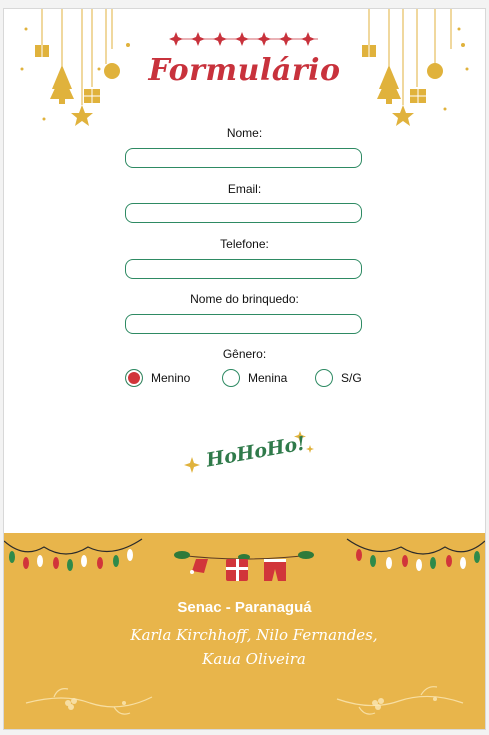 The width and height of the screenshot is (489, 735). I want to click on email-input, so click(243, 213).